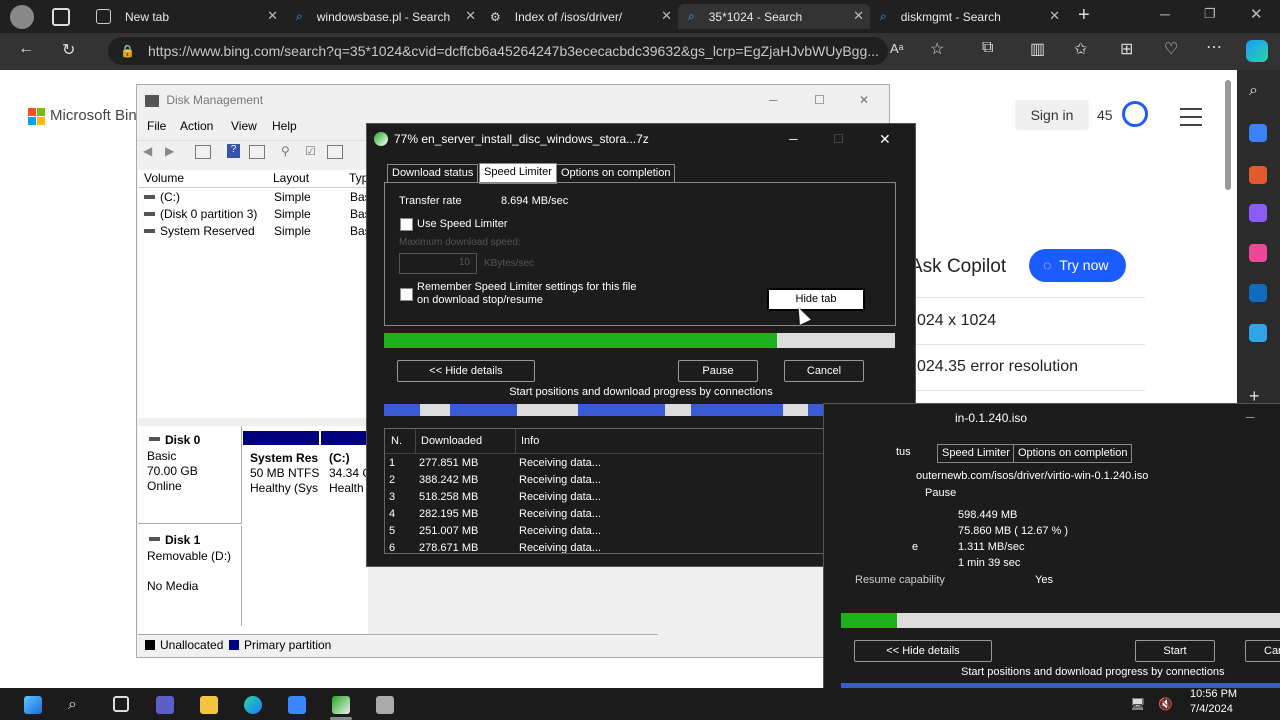 The width and height of the screenshot is (1280, 720). Describe the element at coordinates (968, 16) in the screenshot. I see `tab-diskmgmt-search: ⌕ diskmgmt - Search ✕` at that location.